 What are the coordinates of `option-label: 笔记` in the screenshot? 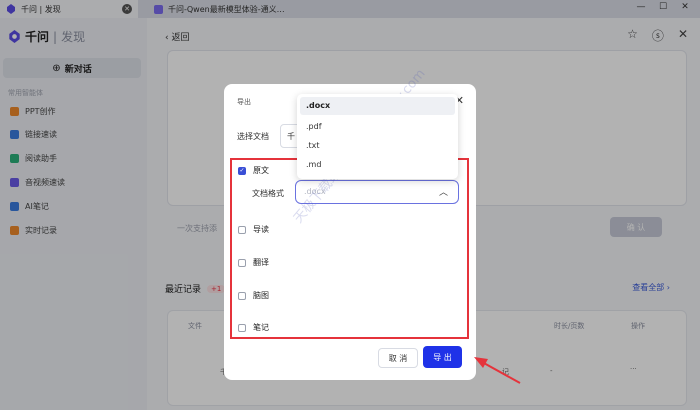 It's located at (261, 327).